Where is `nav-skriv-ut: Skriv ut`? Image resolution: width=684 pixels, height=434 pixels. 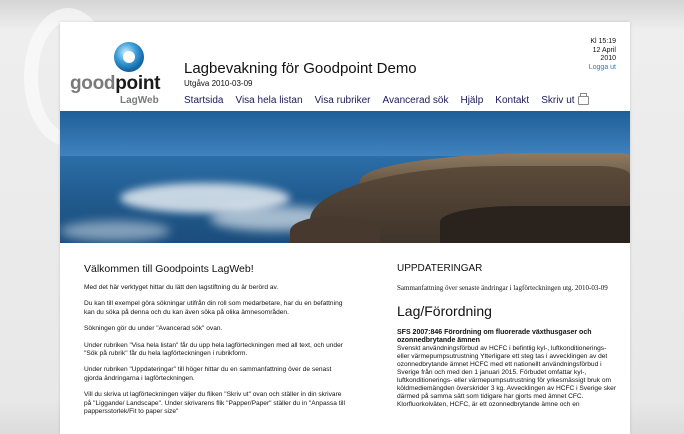
nav-skriv-ut: Skriv ut is located at coordinates (565, 99).